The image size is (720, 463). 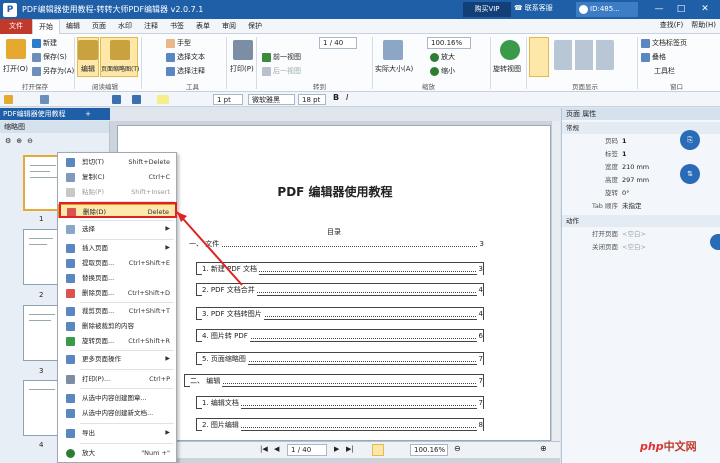 What do you see at coordinates (636, 180) in the screenshot?
I see `prop-value: 297 mm` at bounding box center [636, 180].